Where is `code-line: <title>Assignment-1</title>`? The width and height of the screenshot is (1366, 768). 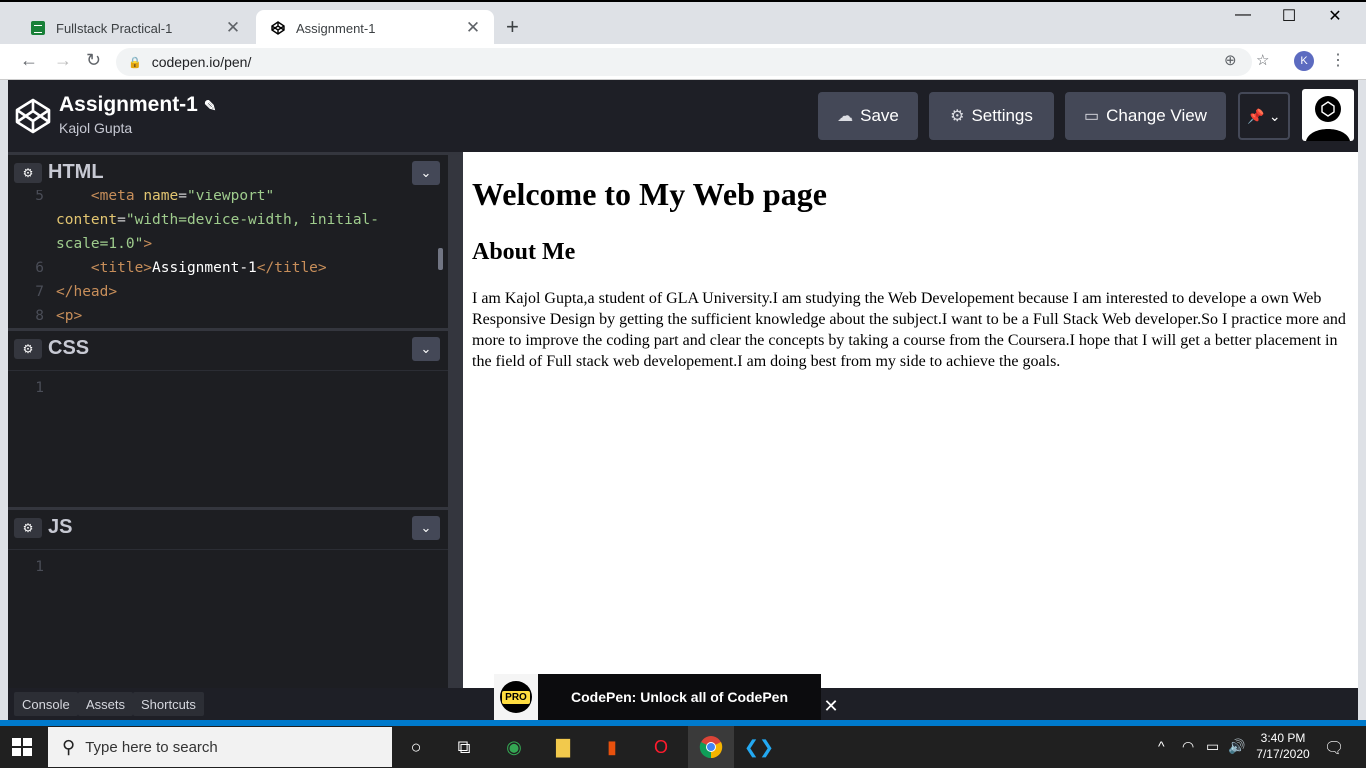
code-line: <title>Assignment-1</title> is located at coordinates (208, 268).